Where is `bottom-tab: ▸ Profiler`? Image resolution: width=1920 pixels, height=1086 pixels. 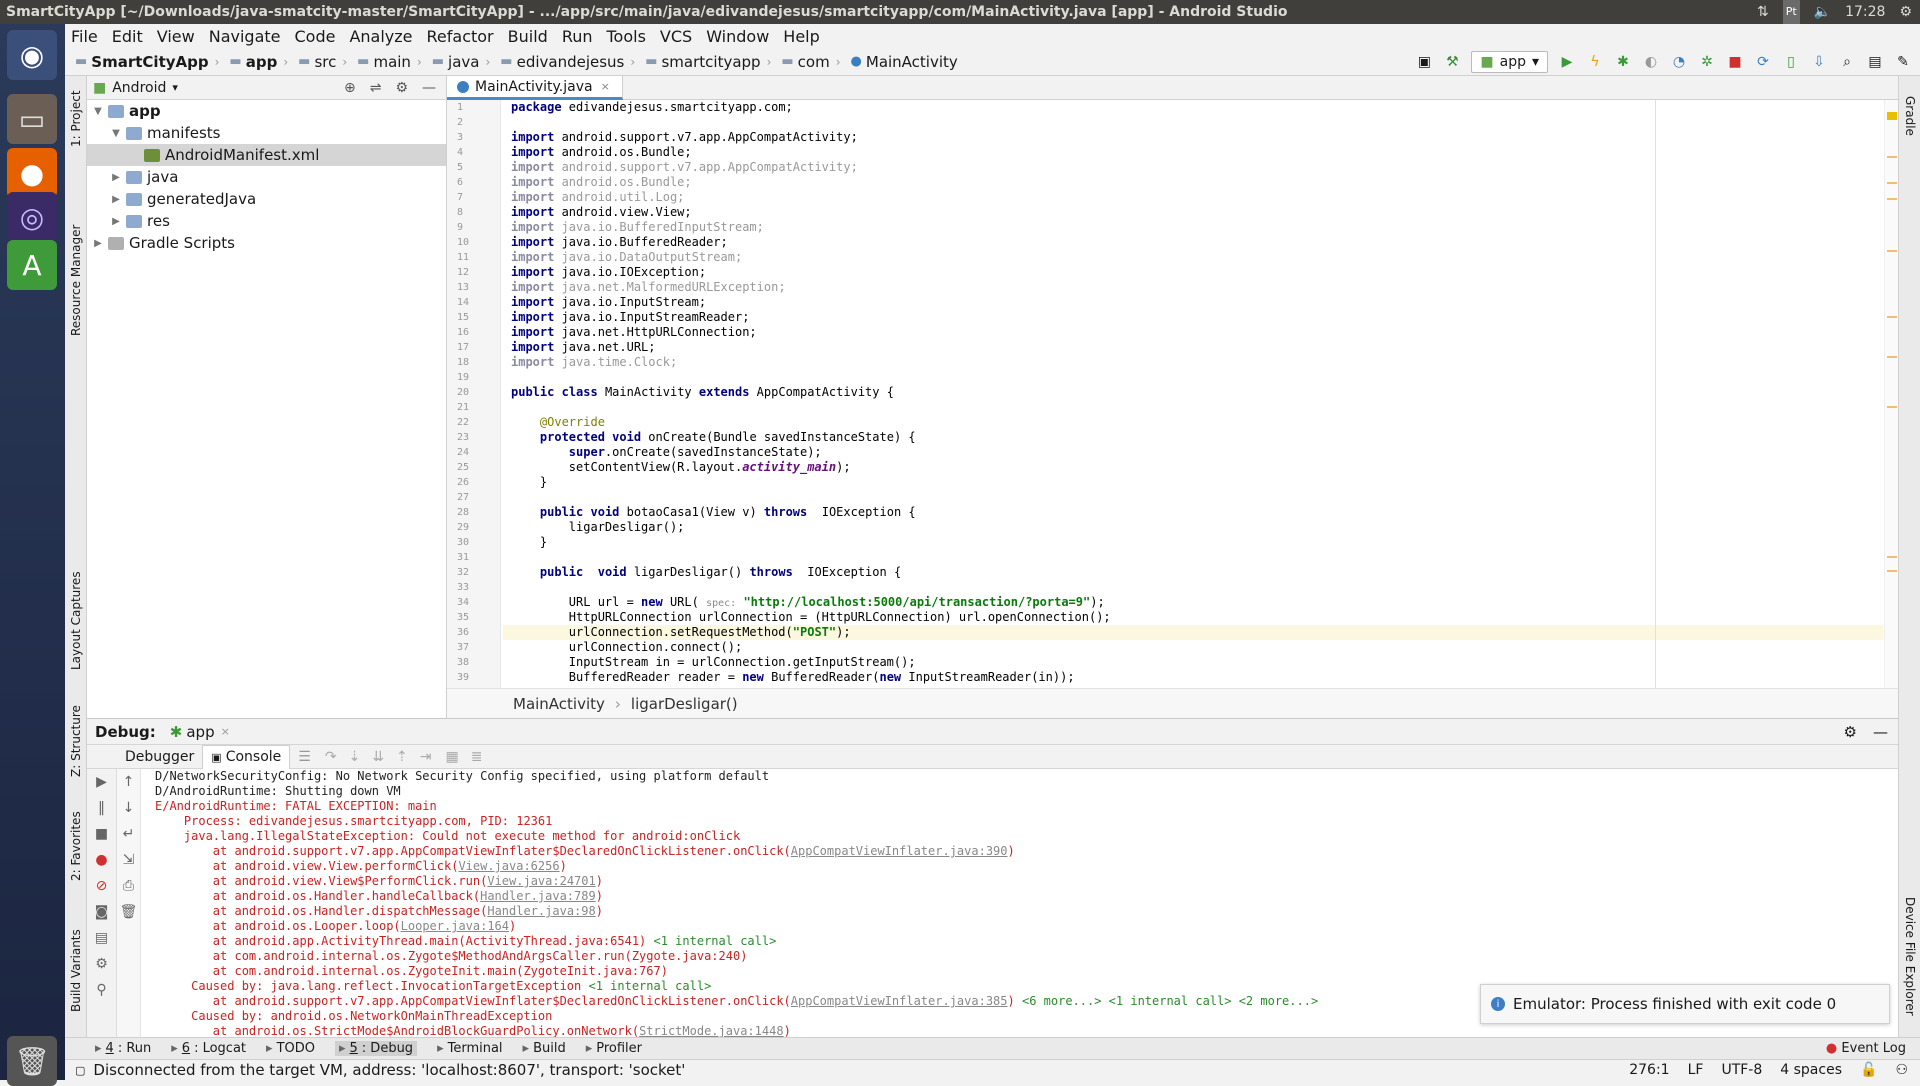
bottom-tab: ▸ Profiler is located at coordinates (614, 1048).